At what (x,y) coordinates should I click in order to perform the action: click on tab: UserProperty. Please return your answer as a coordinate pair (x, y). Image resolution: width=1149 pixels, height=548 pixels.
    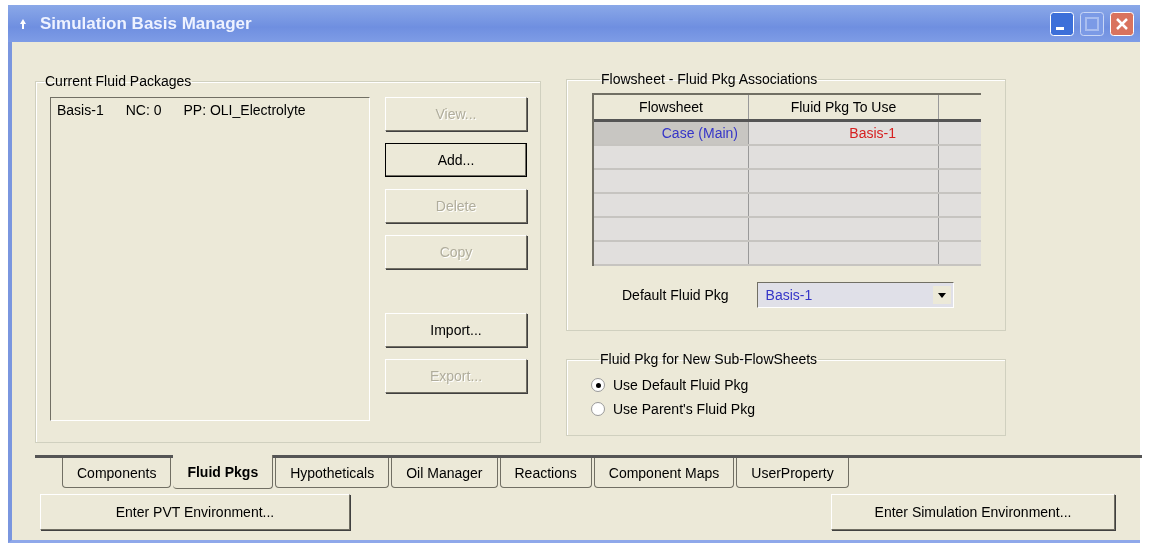
    Looking at the image, I should click on (792, 473).